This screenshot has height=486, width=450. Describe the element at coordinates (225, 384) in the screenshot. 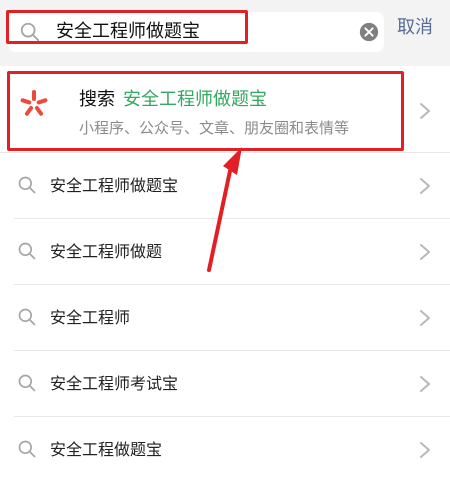

I see `history-item: 安全工程师考试宝` at that location.